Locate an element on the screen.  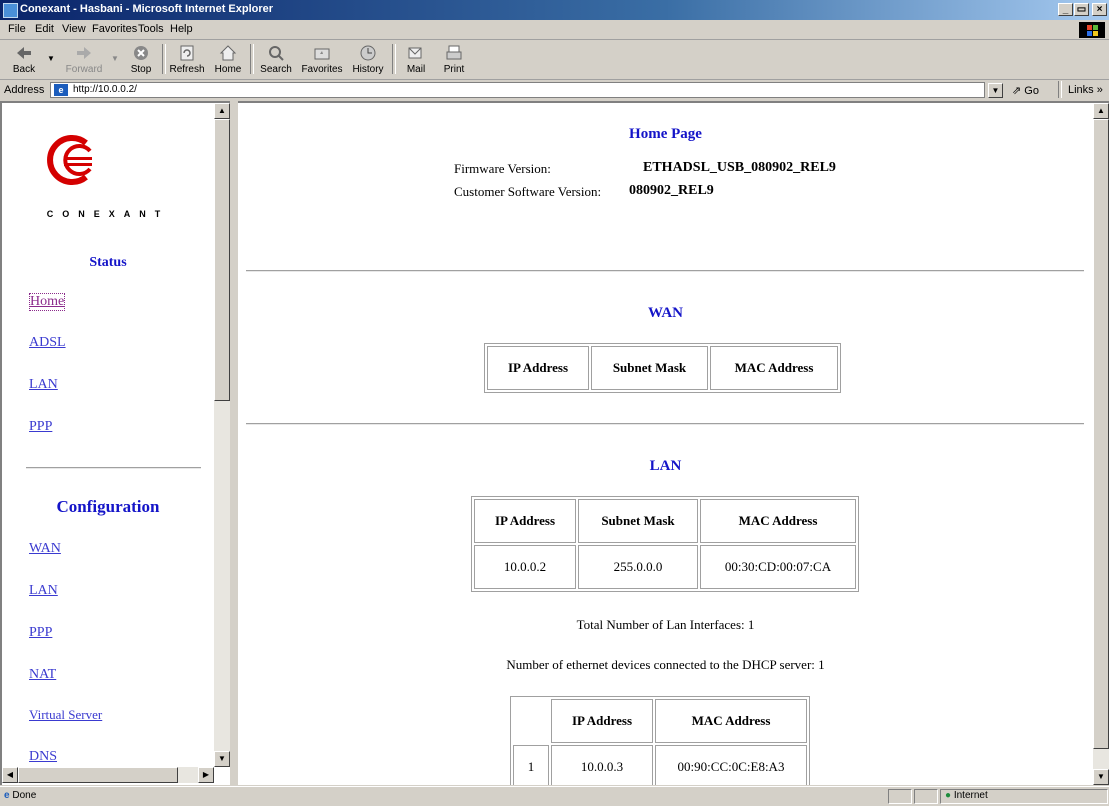
go-button: ⇗ Go is located at coordinates (1025, 90).